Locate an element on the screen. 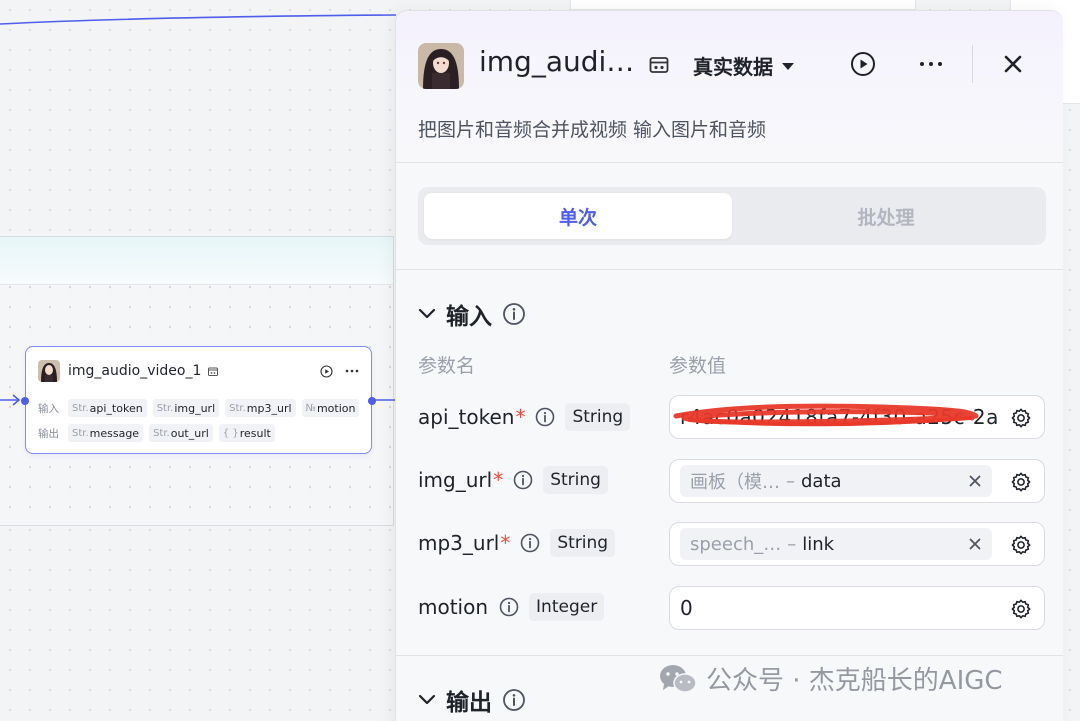  img-url-input: 画板（模… – data is located at coordinates (857, 481).